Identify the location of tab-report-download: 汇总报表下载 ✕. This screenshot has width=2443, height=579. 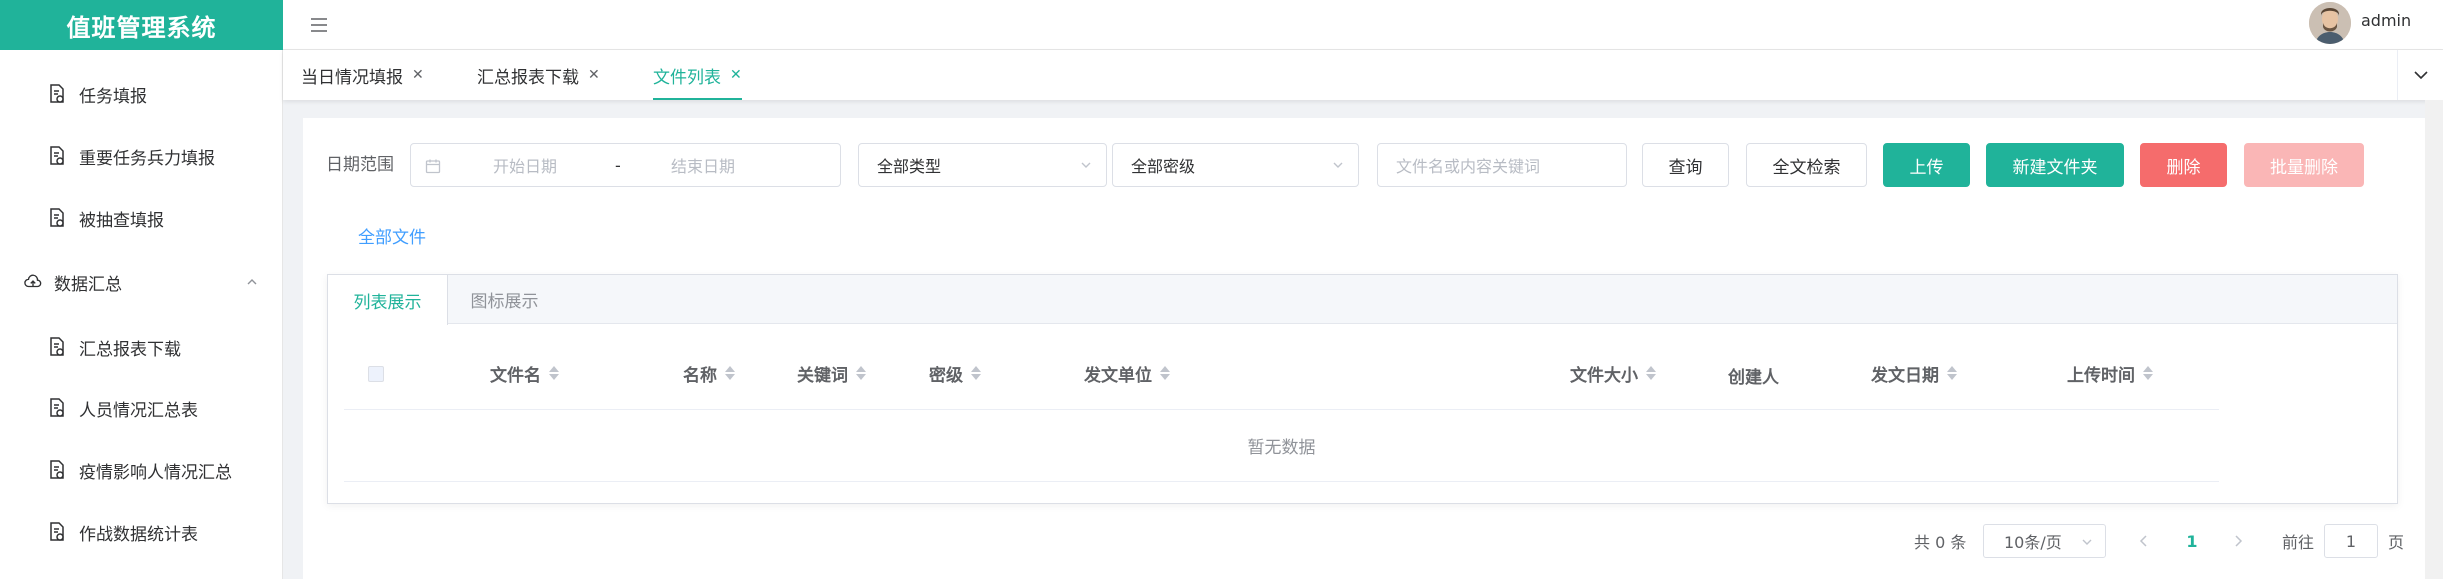
(538, 75).